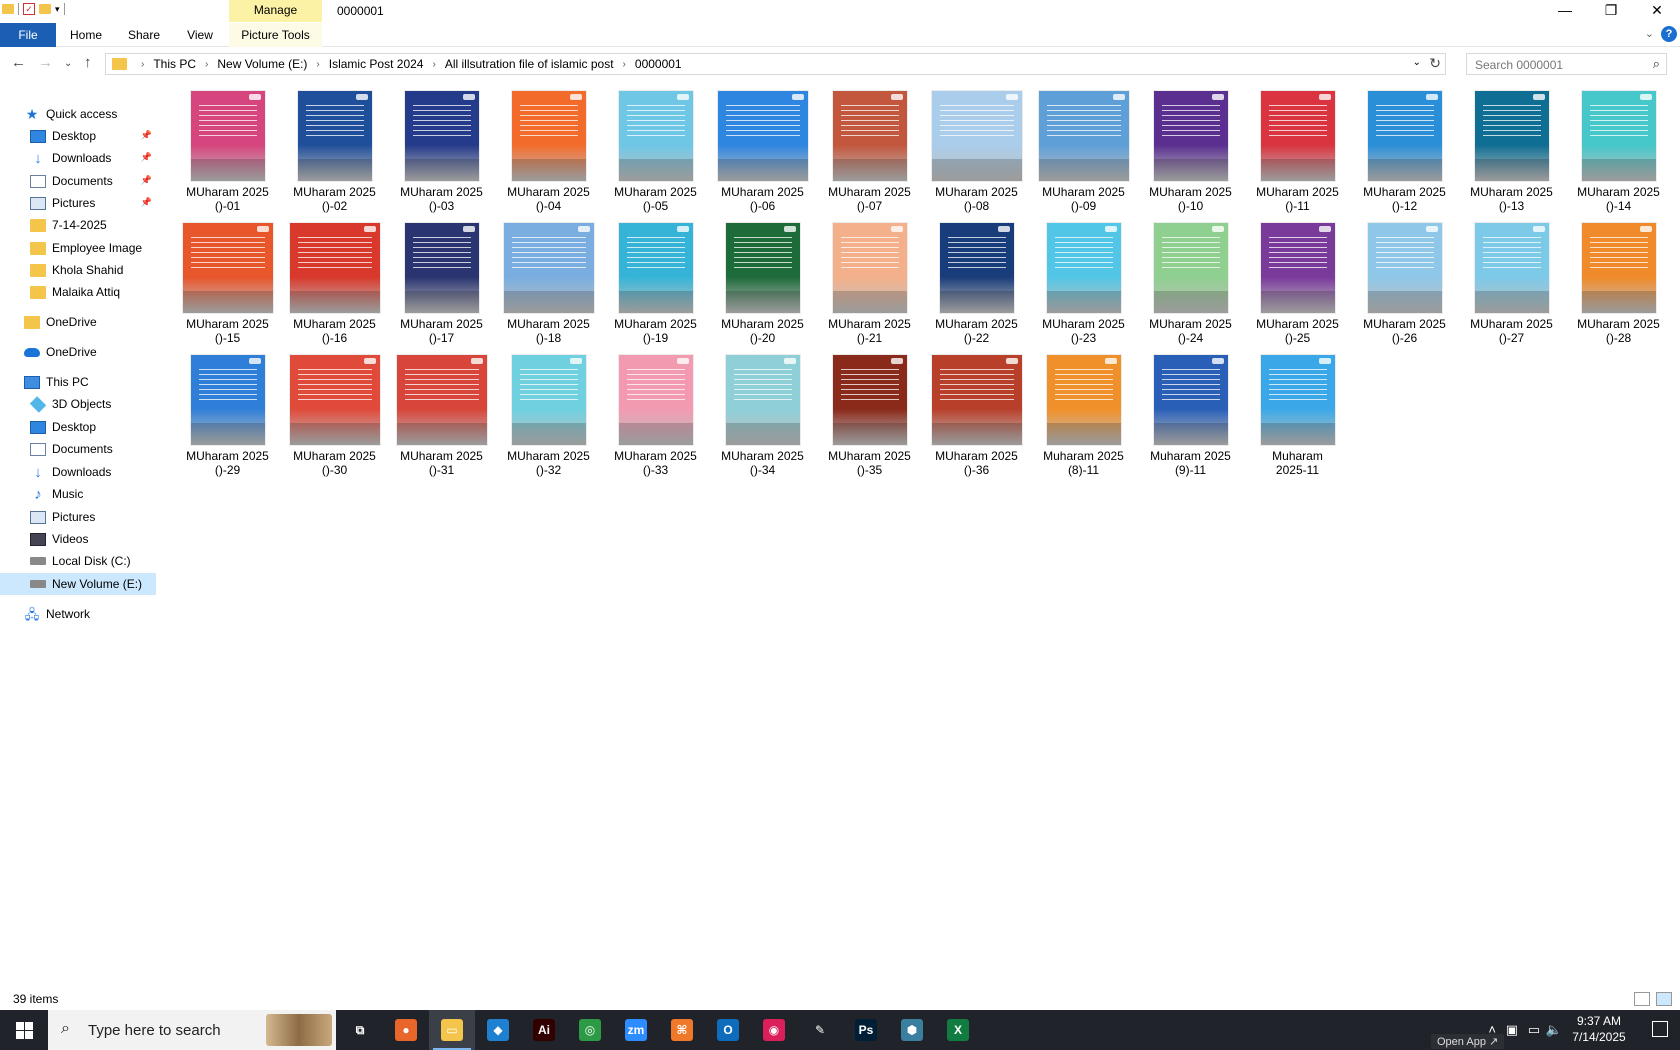 The width and height of the screenshot is (1680, 1050). Describe the element at coordinates (78, 517) in the screenshot. I see `nav-item: Pictures` at that location.